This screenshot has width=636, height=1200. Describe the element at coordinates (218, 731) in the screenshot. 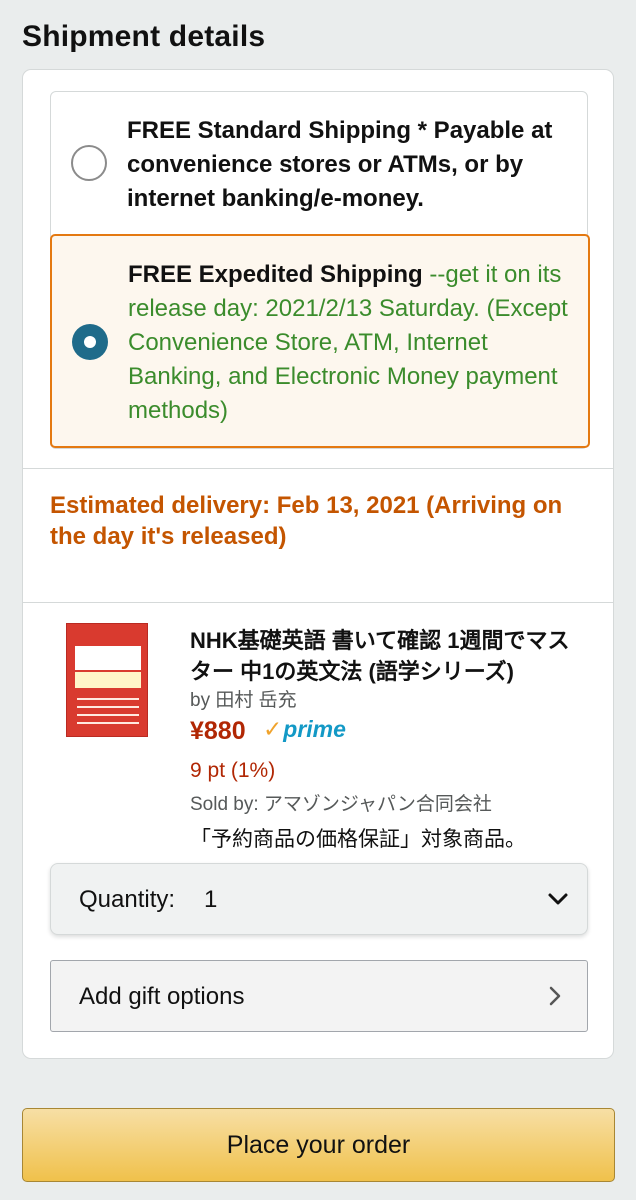

I see `product-price: ¥880` at that location.